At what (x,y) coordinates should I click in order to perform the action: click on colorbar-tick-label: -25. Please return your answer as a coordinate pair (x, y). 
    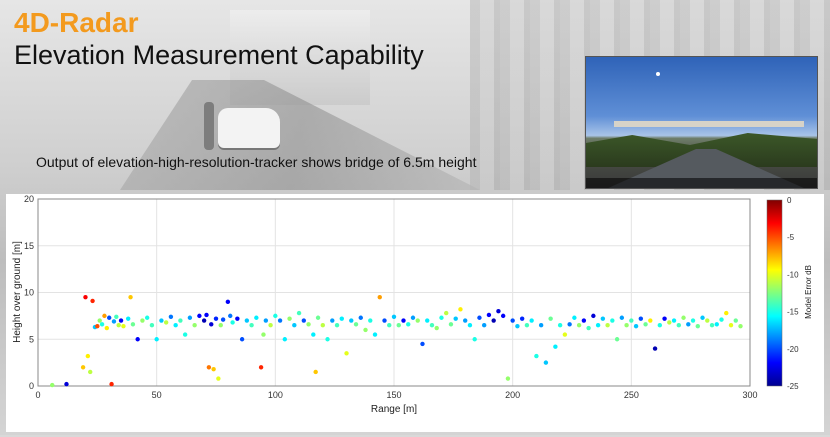
    Looking at the image, I should click on (793, 386).